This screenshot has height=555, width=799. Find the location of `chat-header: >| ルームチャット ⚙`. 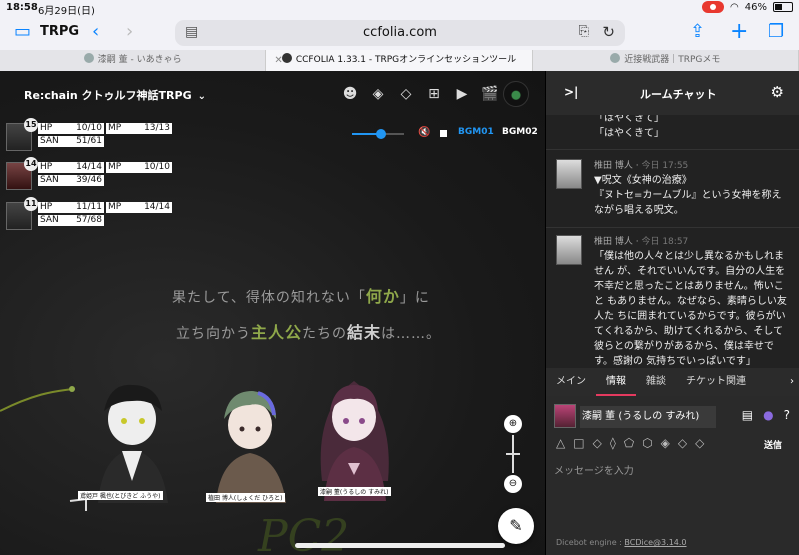

chat-header: >| ルームチャット ⚙ is located at coordinates (672, 93).